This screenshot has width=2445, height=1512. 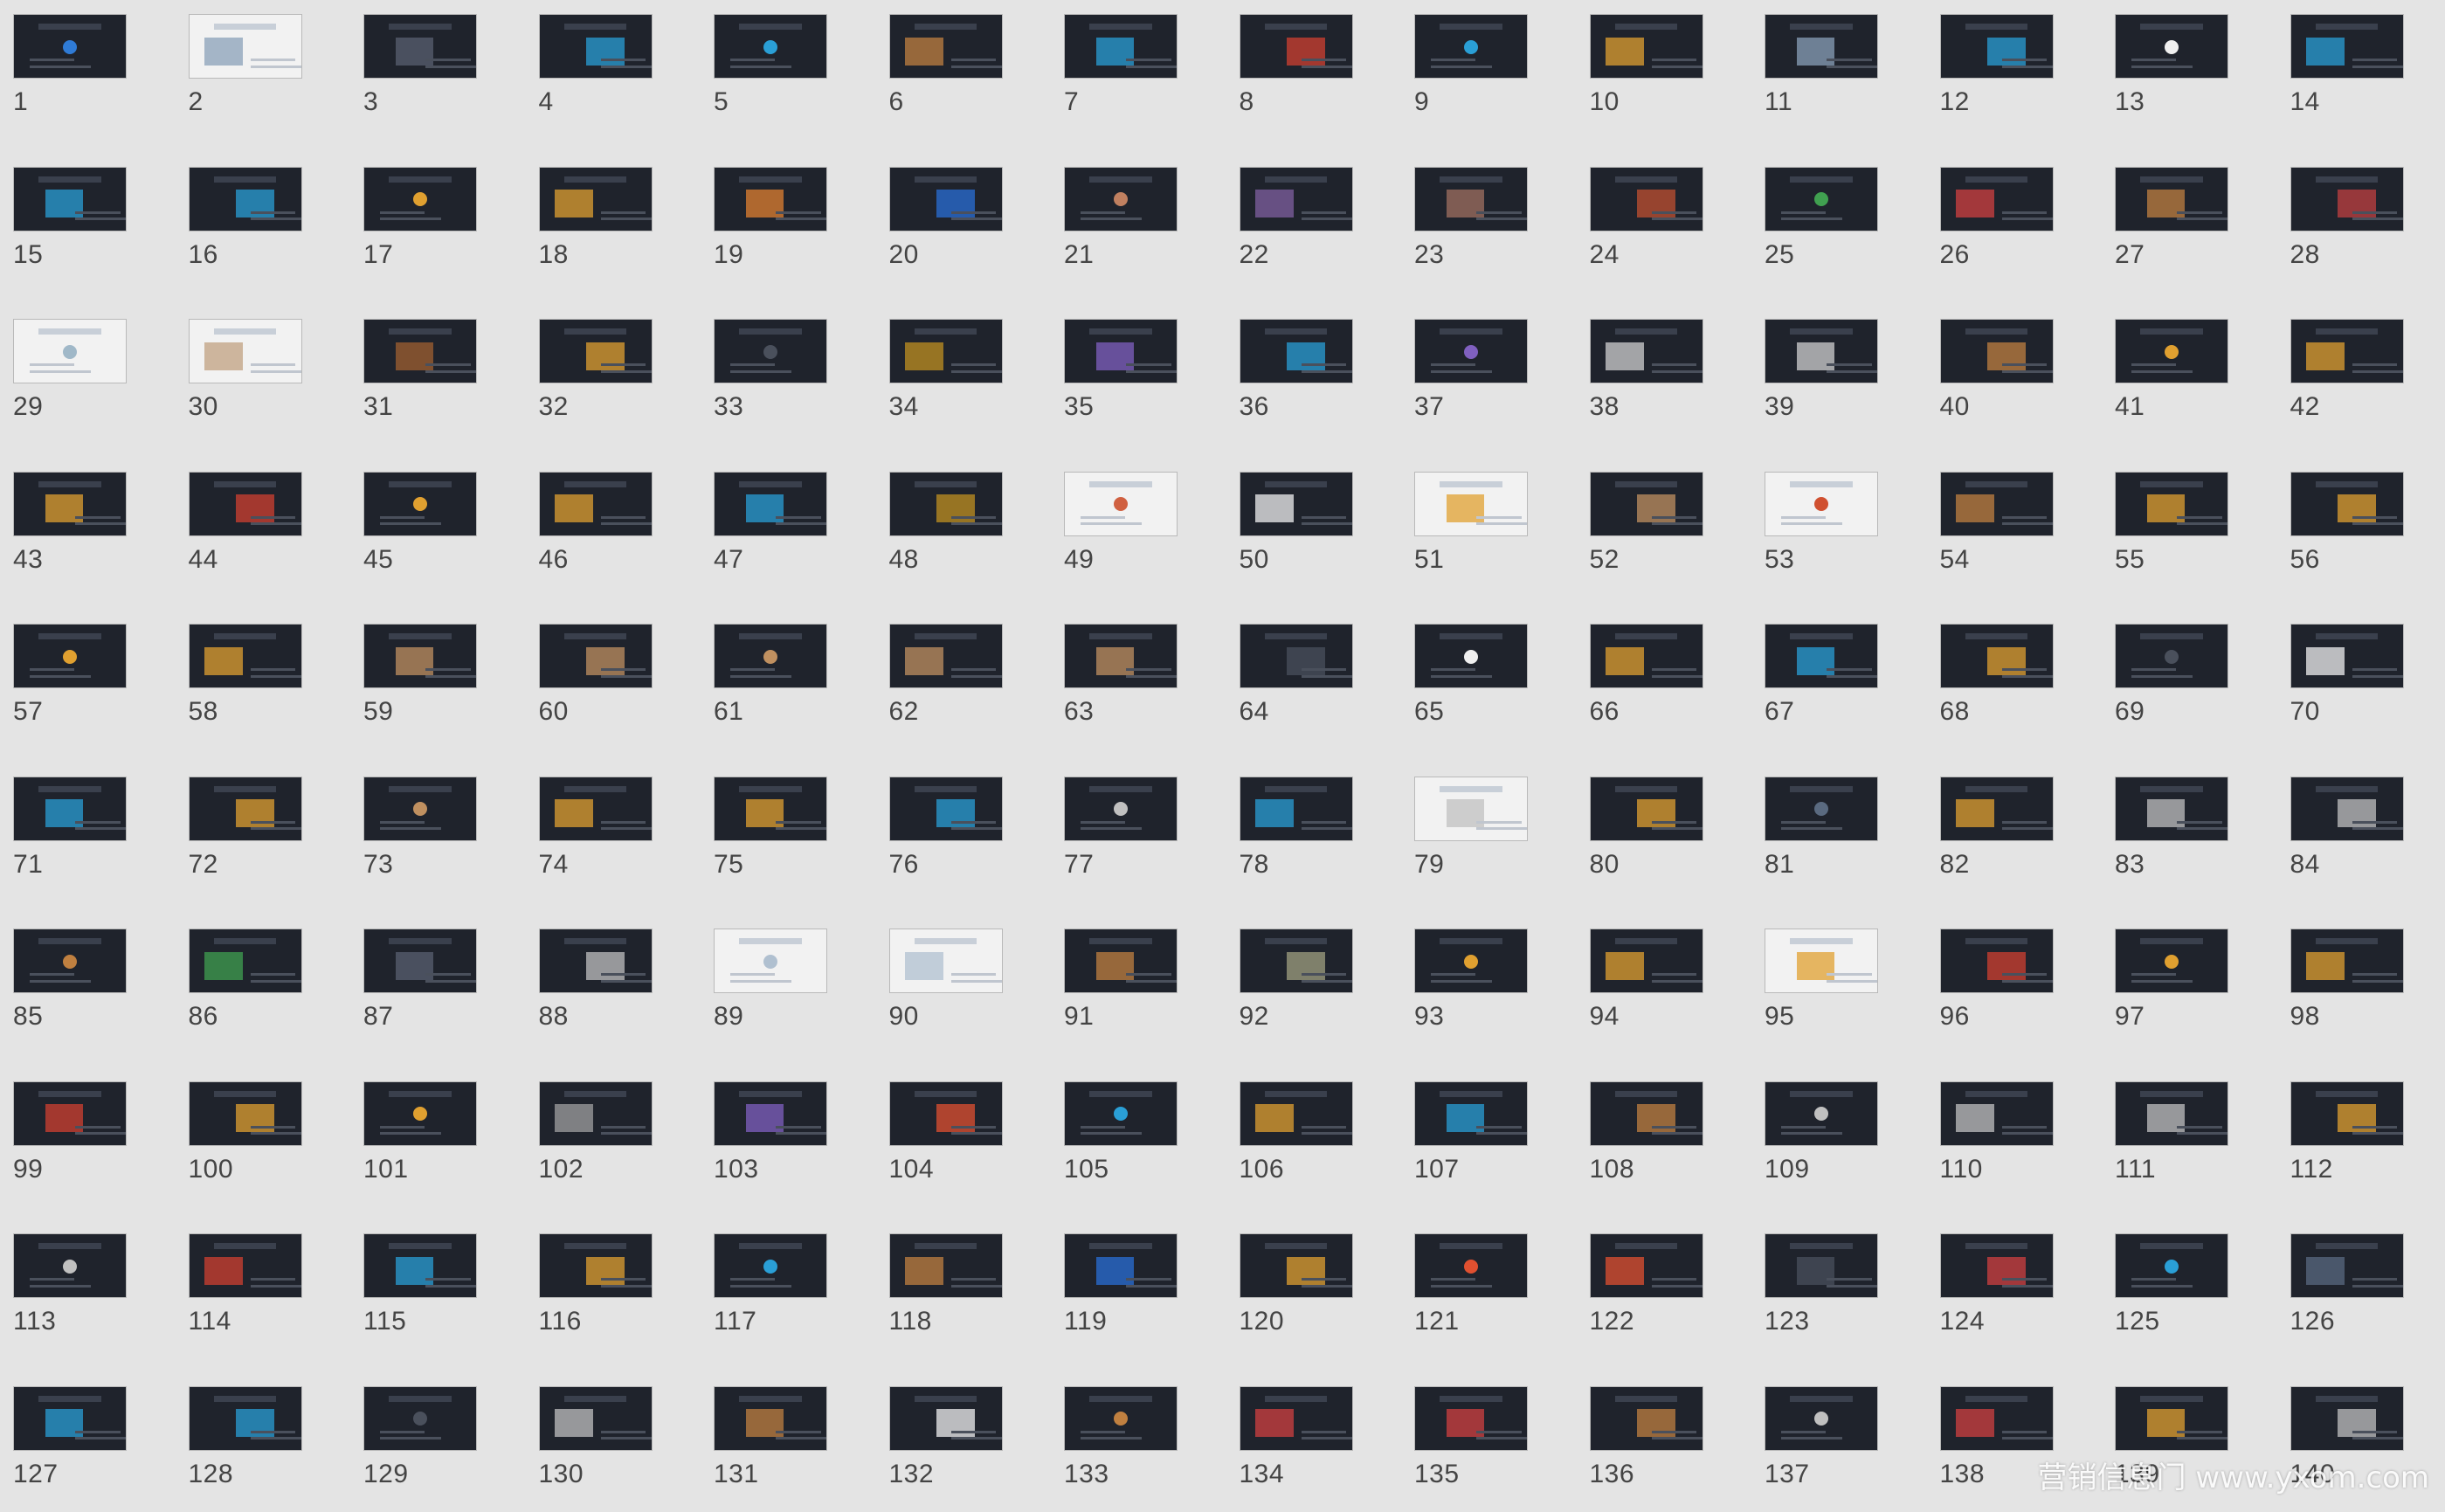 What do you see at coordinates (1488, 679) in the screenshot?
I see `slide-item: 65` at bounding box center [1488, 679].